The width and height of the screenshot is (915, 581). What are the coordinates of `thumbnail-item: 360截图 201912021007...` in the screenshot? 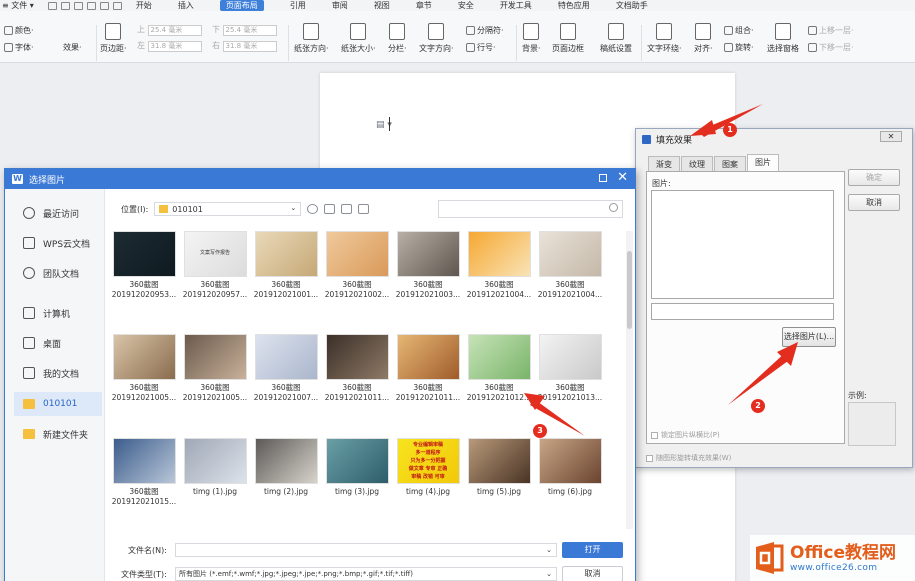 It's located at (286, 368).